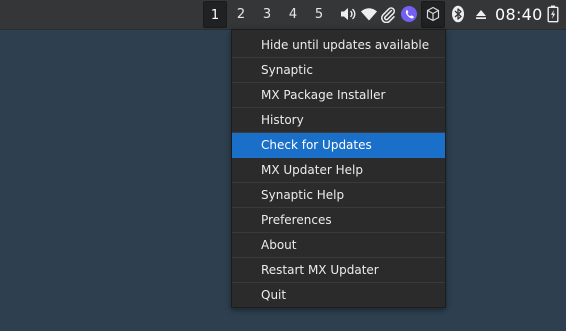 This screenshot has height=331, width=566. What do you see at coordinates (338, 295) in the screenshot?
I see `menu-item-quit: Quit` at bounding box center [338, 295].